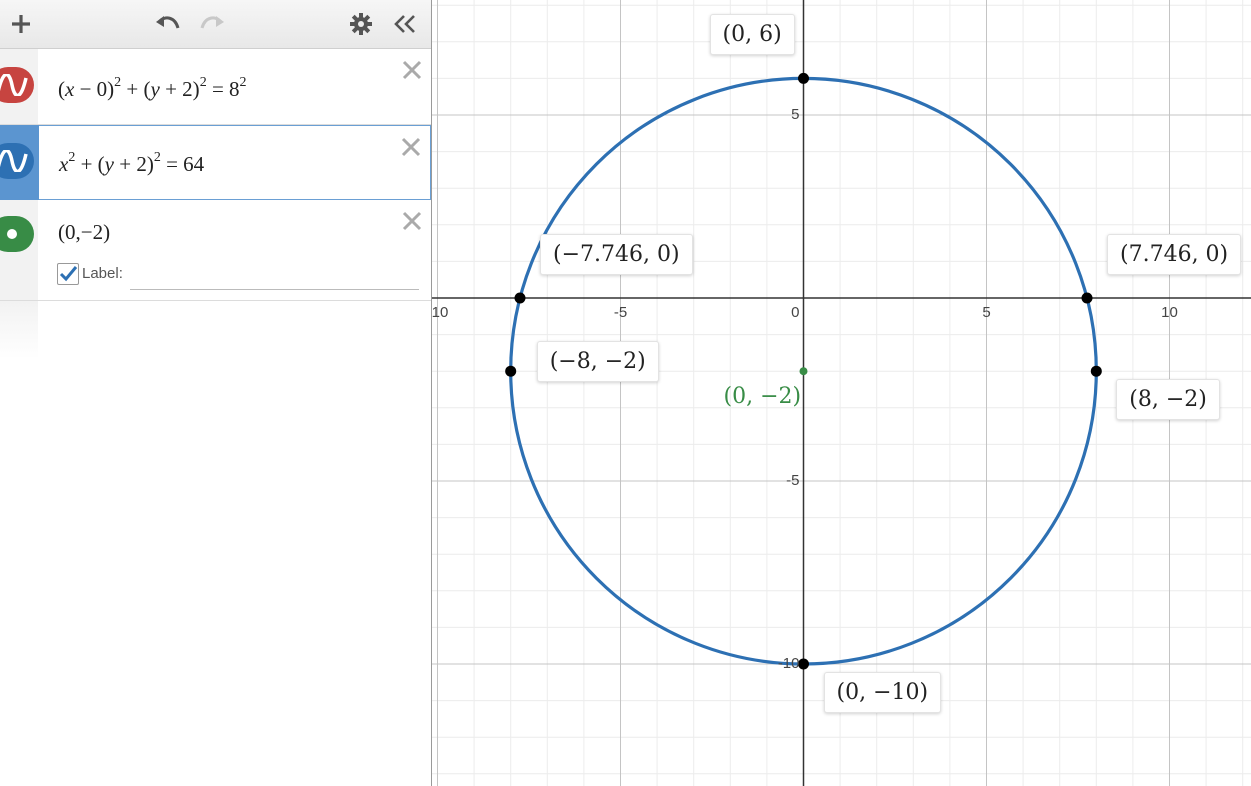  I want to click on redo-icon, so click(212, 22).